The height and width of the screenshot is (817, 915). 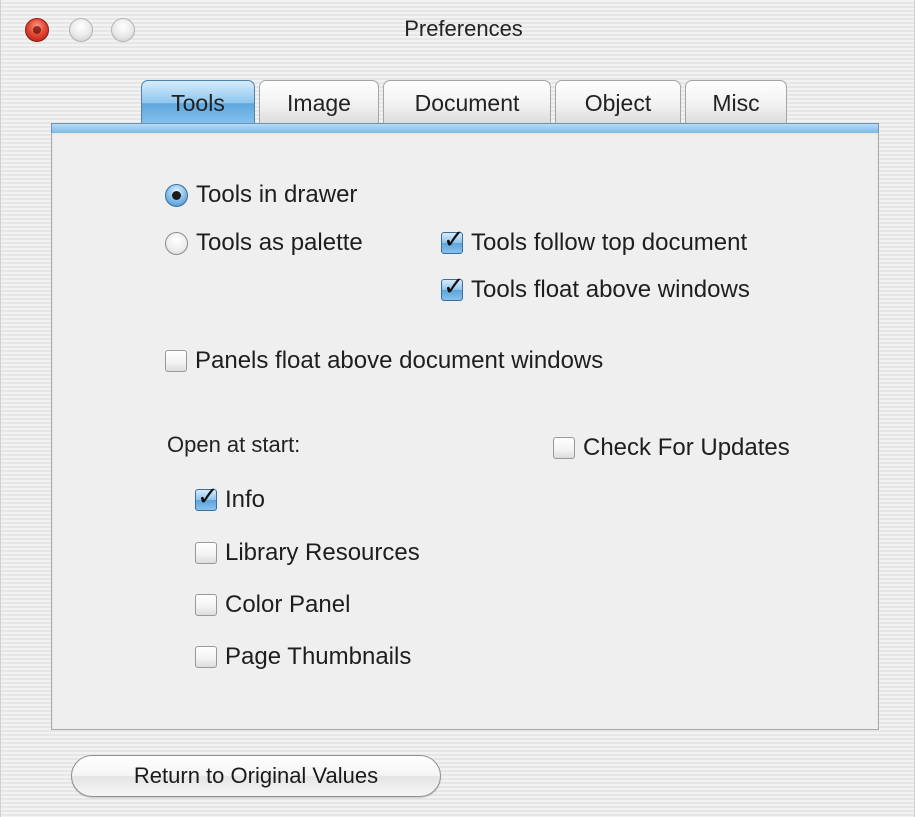 I want to click on open-color-panel-checkbox: Color Panel, so click(x=272, y=605).